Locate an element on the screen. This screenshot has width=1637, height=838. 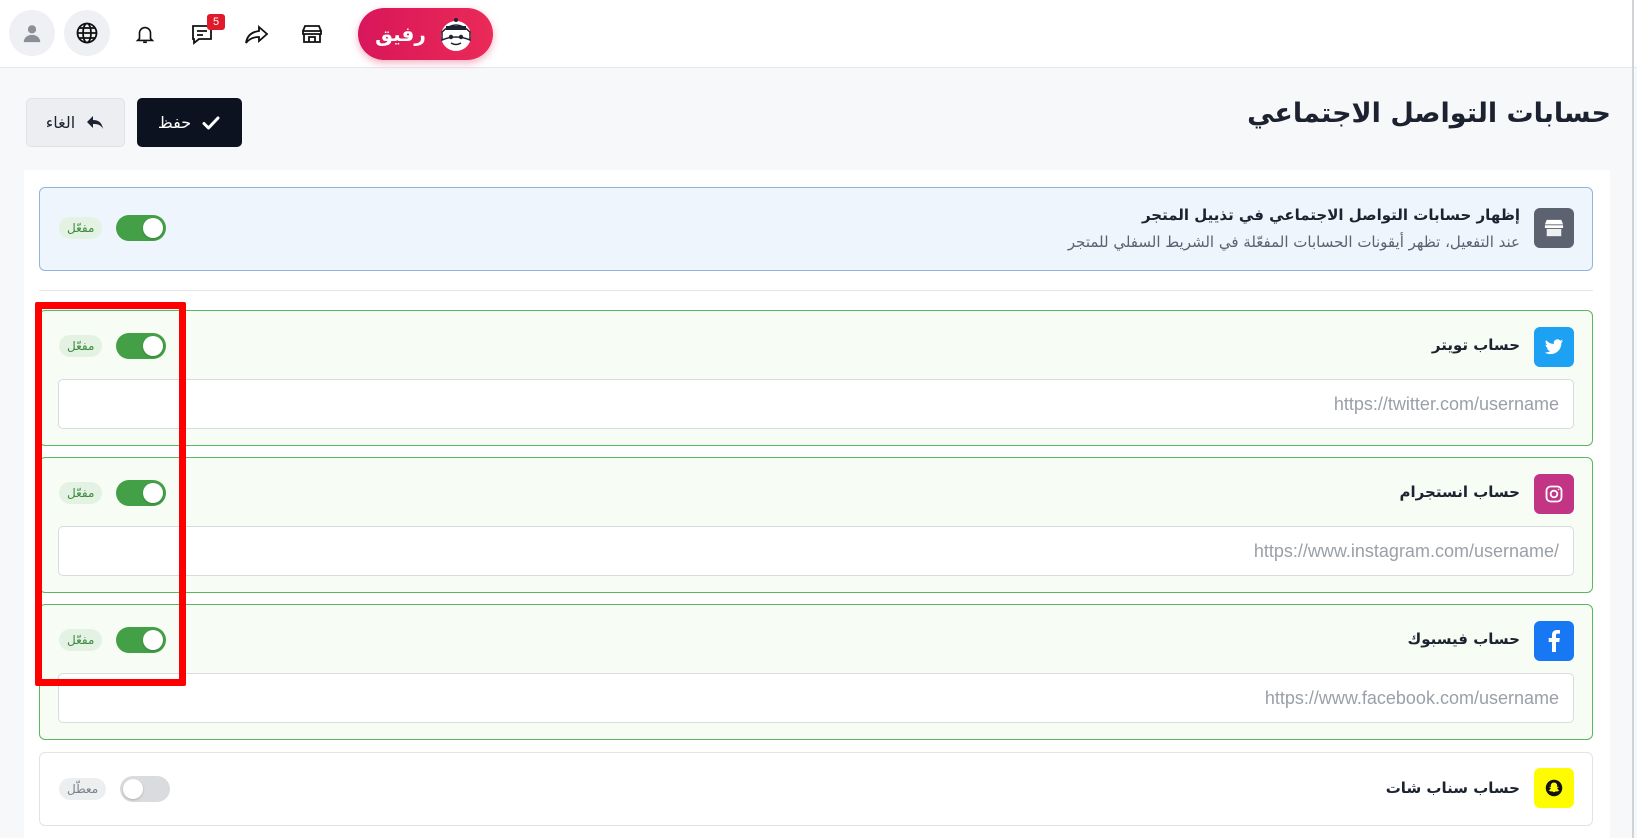
notification-badge: 5 is located at coordinates (216, 22).